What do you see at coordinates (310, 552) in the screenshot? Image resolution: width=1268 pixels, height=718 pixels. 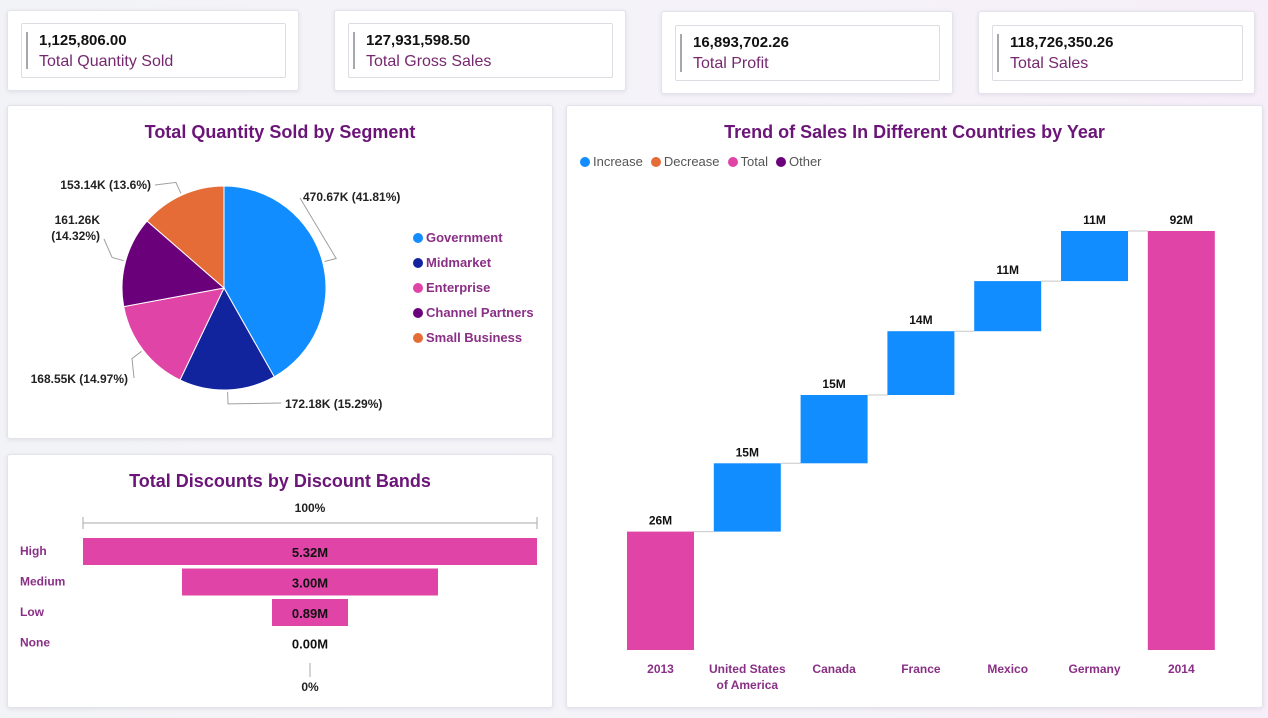 I see `funnel-value-label: 5.32M` at bounding box center [310, 552].